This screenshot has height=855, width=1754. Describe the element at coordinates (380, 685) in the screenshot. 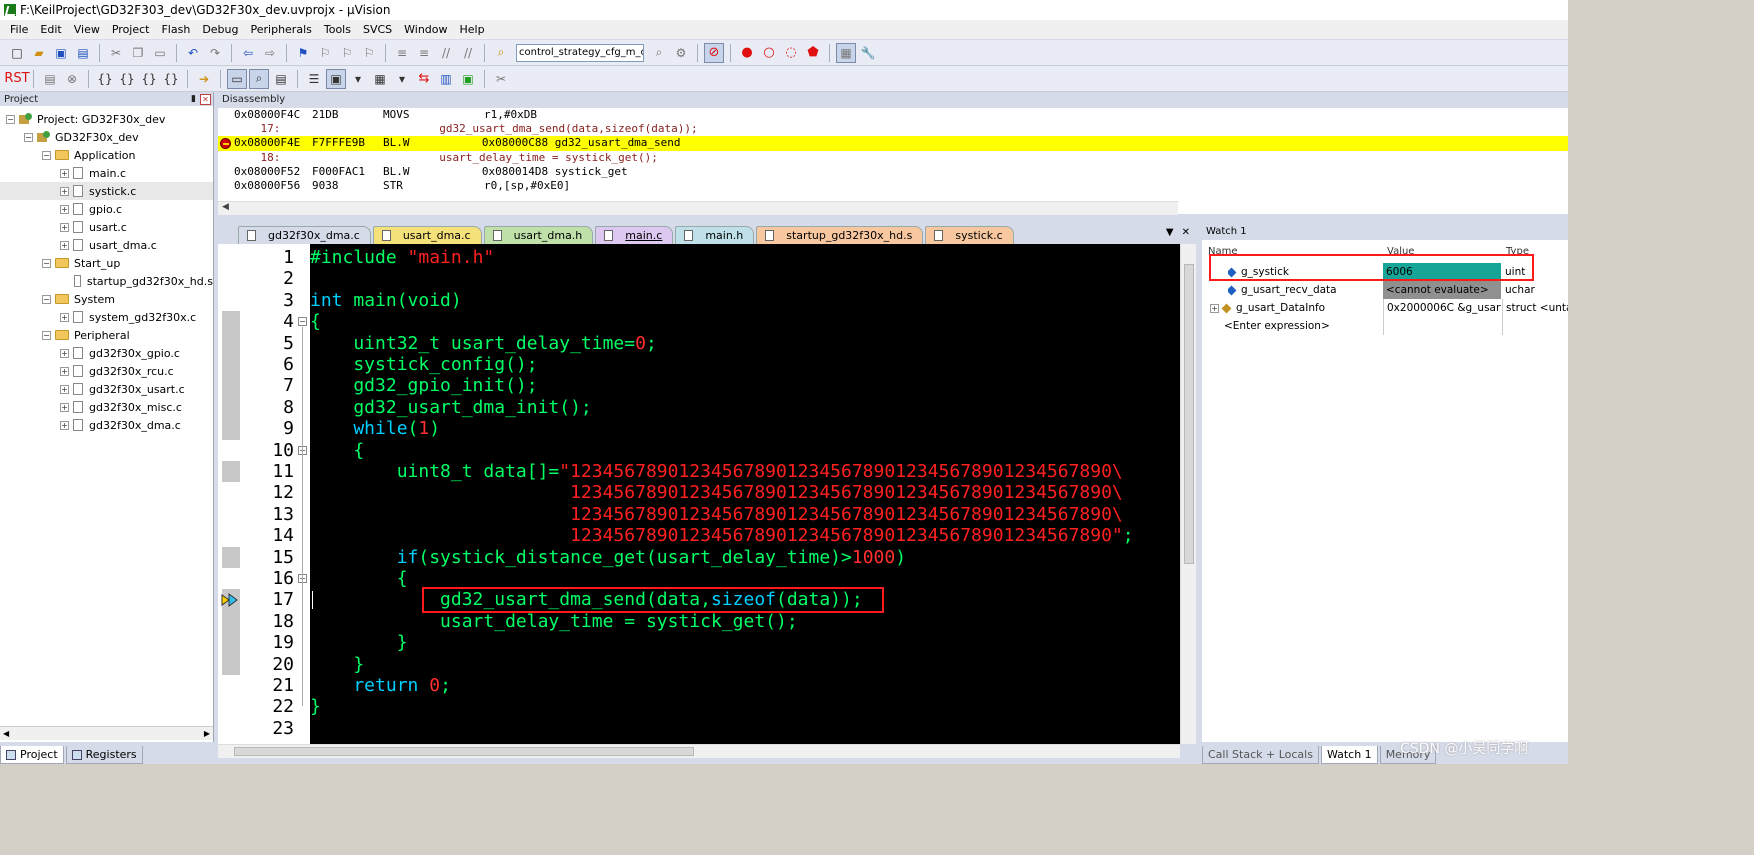

I see `code-line: return 0;` at that location.